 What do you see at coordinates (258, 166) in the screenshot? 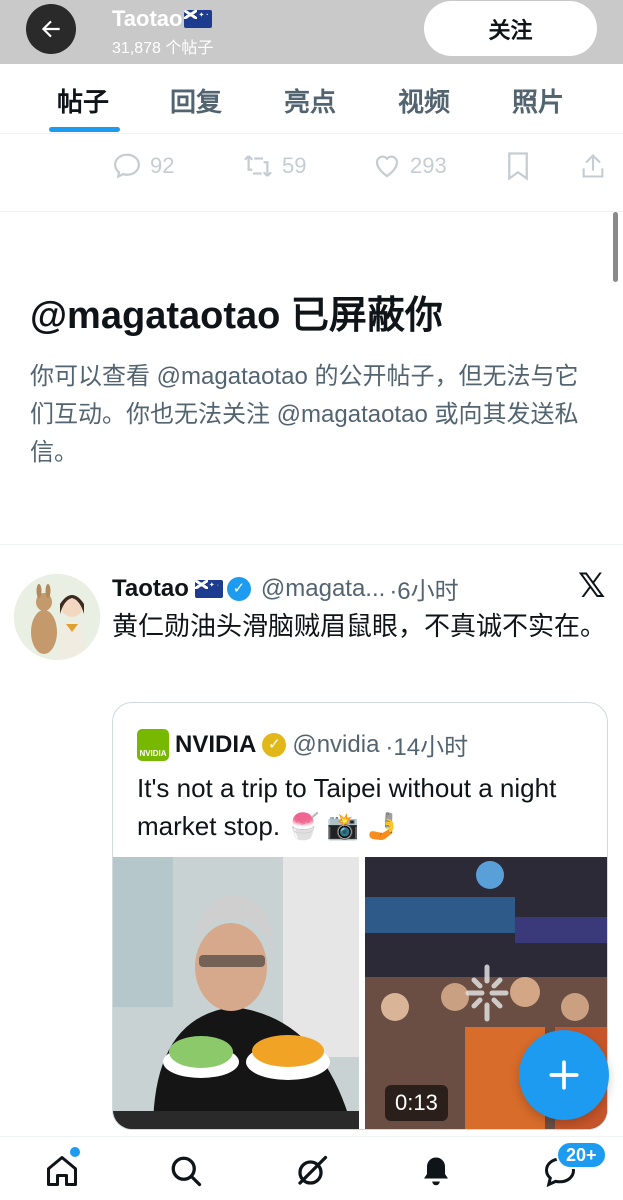
I see `repost-icon` at bounding box center [258, 166].